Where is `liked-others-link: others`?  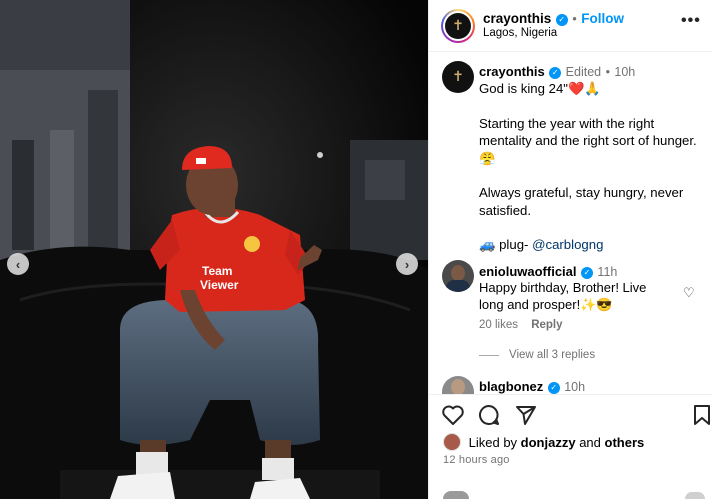 liked-others-link: others is located at coordinates (625, 442).